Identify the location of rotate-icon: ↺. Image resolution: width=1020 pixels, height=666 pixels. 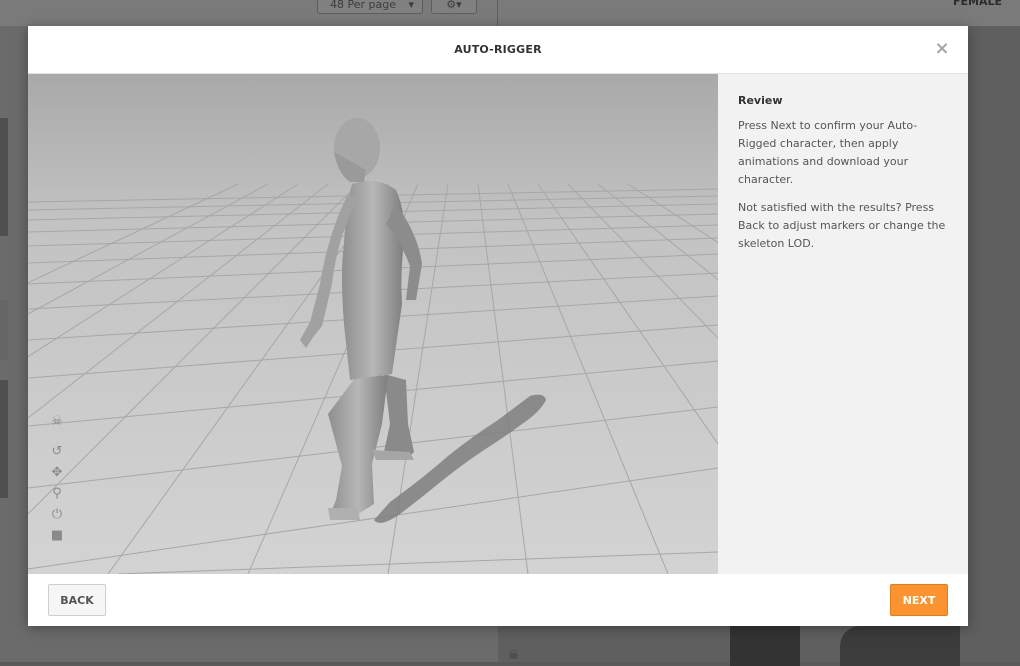
(57, 452).